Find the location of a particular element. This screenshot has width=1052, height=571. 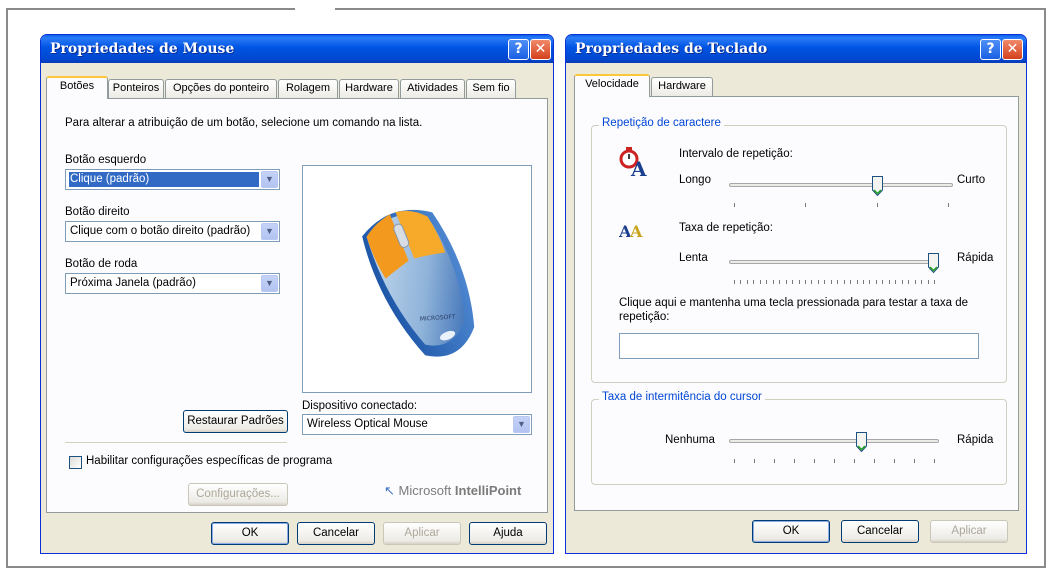

blink-rate-max: Rápida is located at coordinates (975, 440).